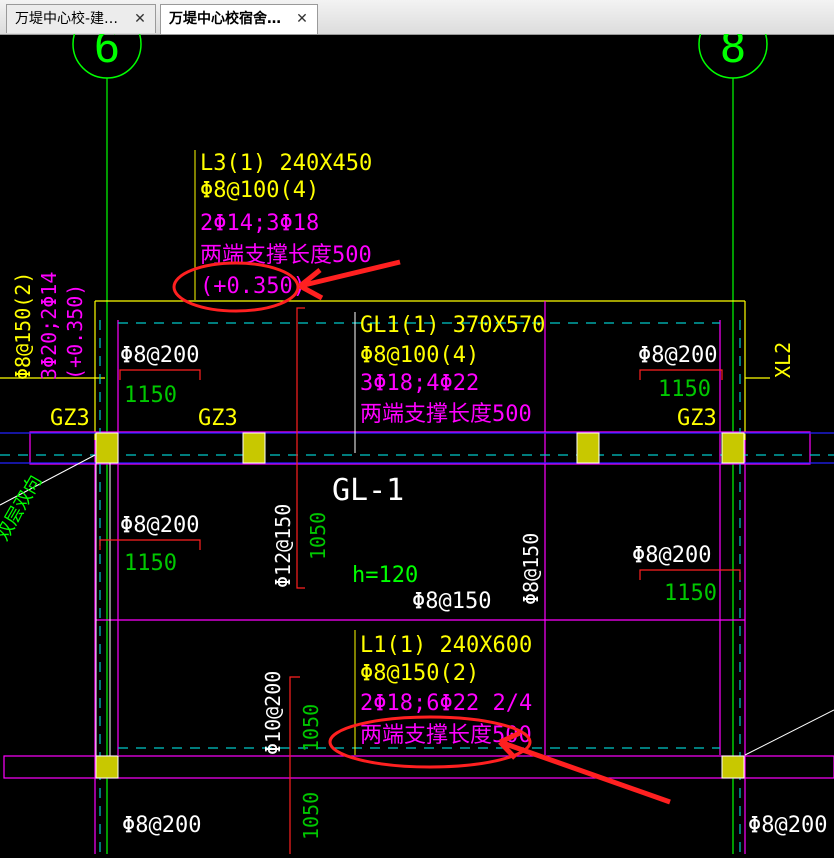 This screenshot has height=858, width=834. Describe the element at coordinates (259, 223) in the screenshot. I see `l3-main-rebar: 2Φ14;3Φ18` at that location.